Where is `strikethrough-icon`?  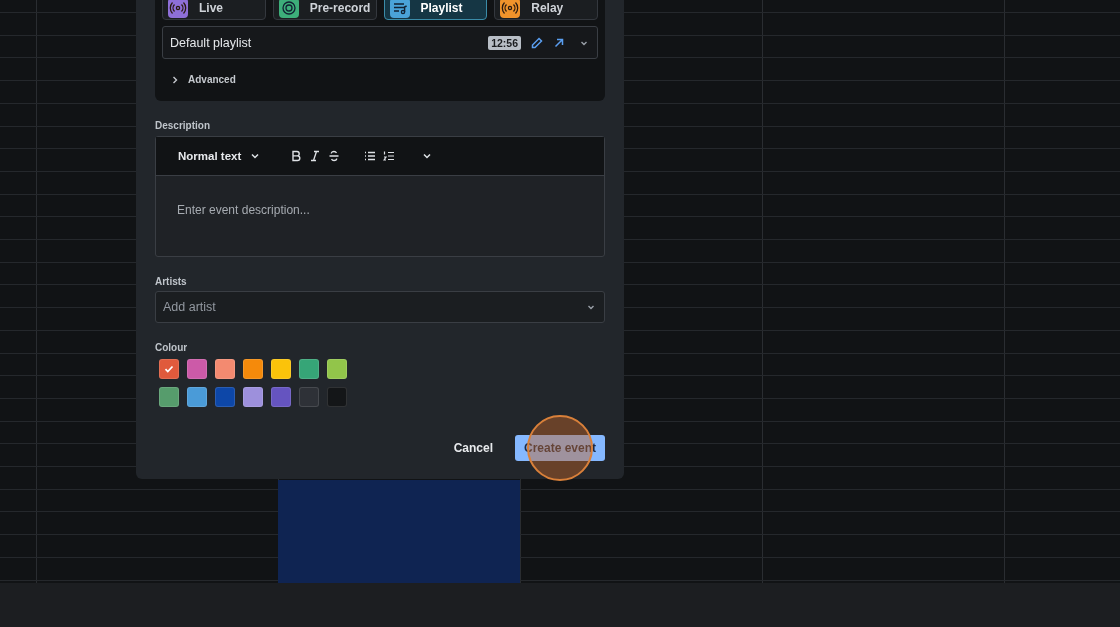 strikethrough-icon is located at coordinates (334, 156).